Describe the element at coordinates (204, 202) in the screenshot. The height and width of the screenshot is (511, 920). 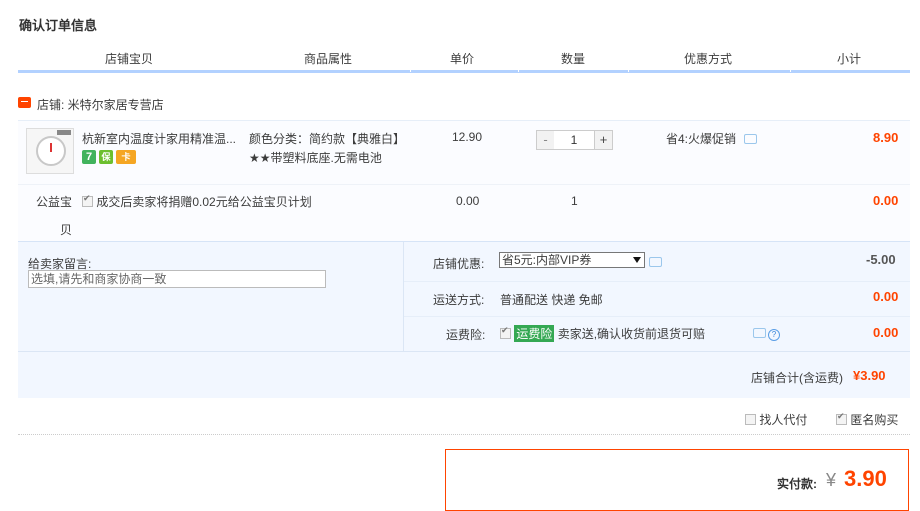
I see `charity-text: 成交后卖家将捐赠0.02元给公益宝贝计划` at that location.